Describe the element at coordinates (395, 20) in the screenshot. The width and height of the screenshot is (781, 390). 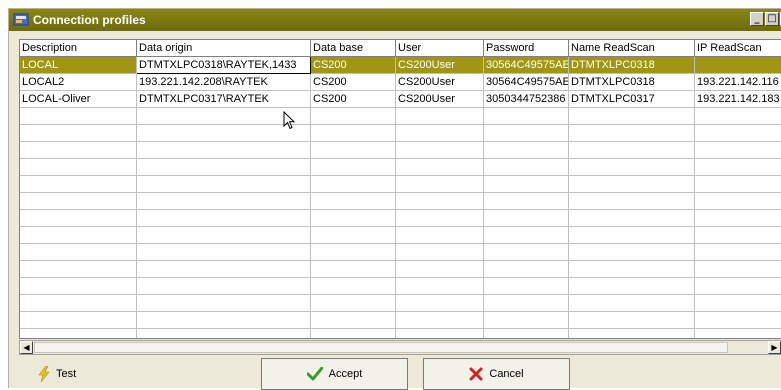
I see `title-bar: Connection profiles _ □ ×` at that location.